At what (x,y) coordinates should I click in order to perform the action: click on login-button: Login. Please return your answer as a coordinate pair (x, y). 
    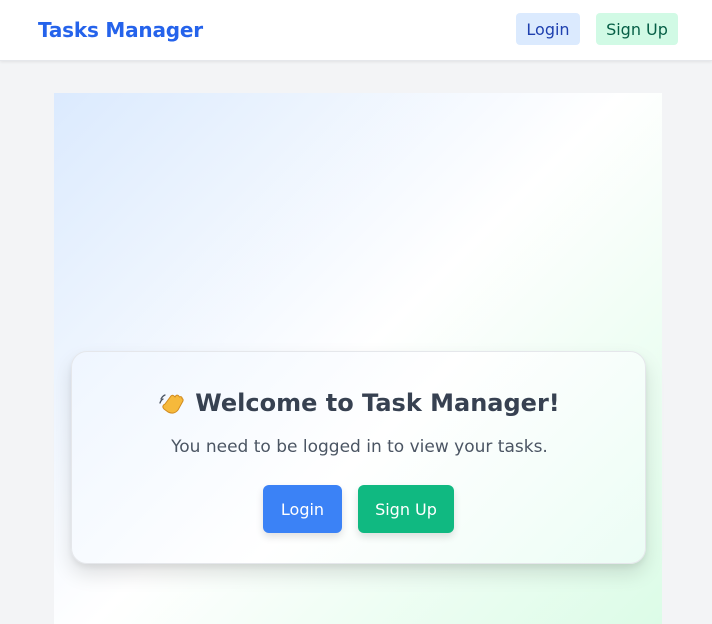
    Looking at the image, I should click on (302, 509).